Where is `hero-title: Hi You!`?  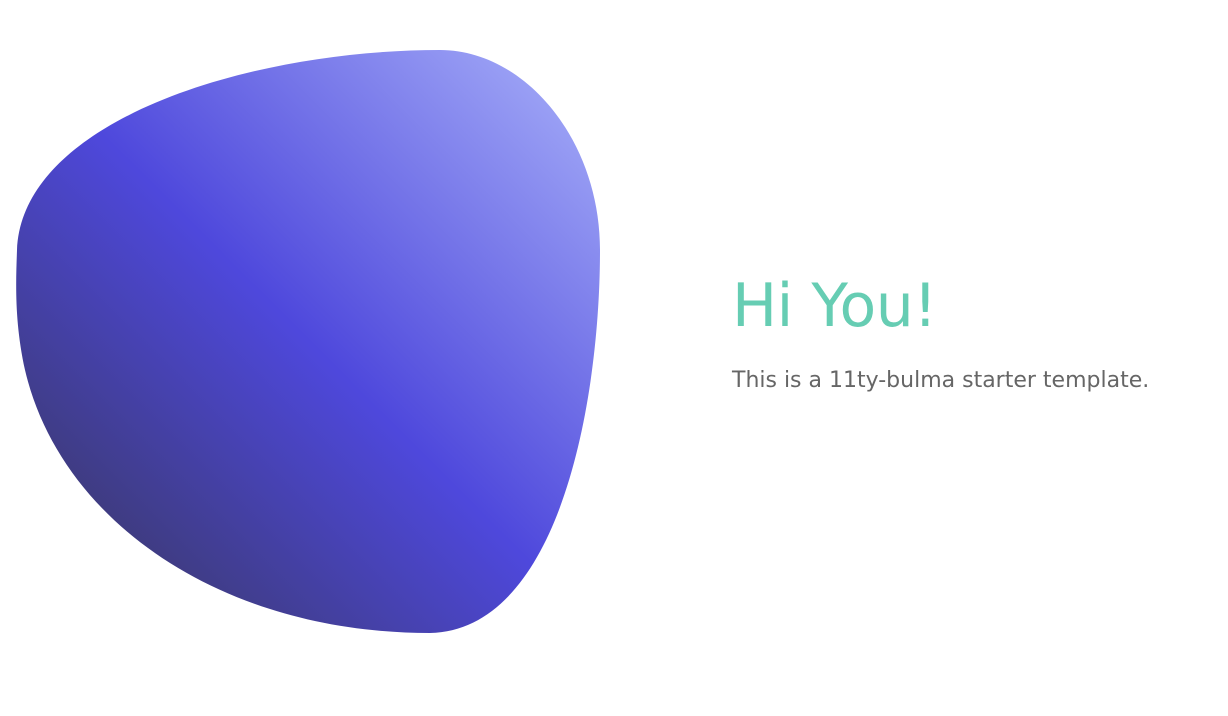 hero-title: Hi You! is located at coordinates (834, 306).